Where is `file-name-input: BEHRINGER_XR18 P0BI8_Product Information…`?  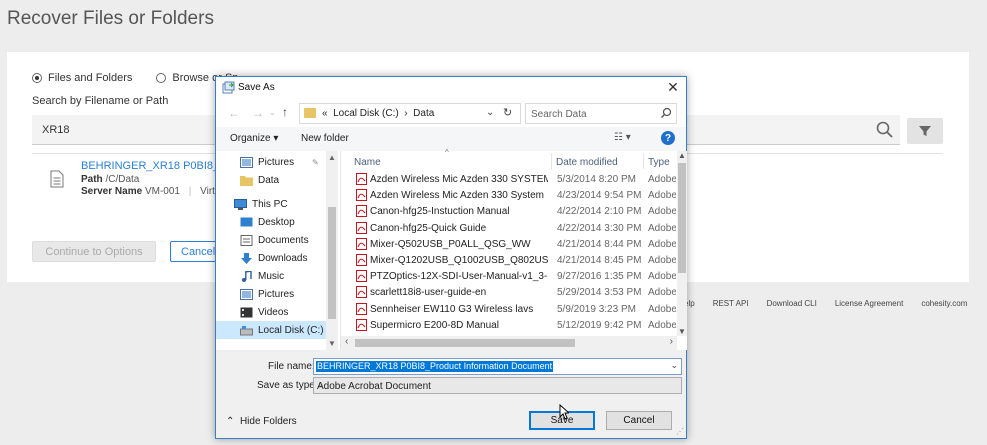 file-name-input: BEHRINGER_XR18 P0BI8_Product Information… is located at coordinates (497, 366).